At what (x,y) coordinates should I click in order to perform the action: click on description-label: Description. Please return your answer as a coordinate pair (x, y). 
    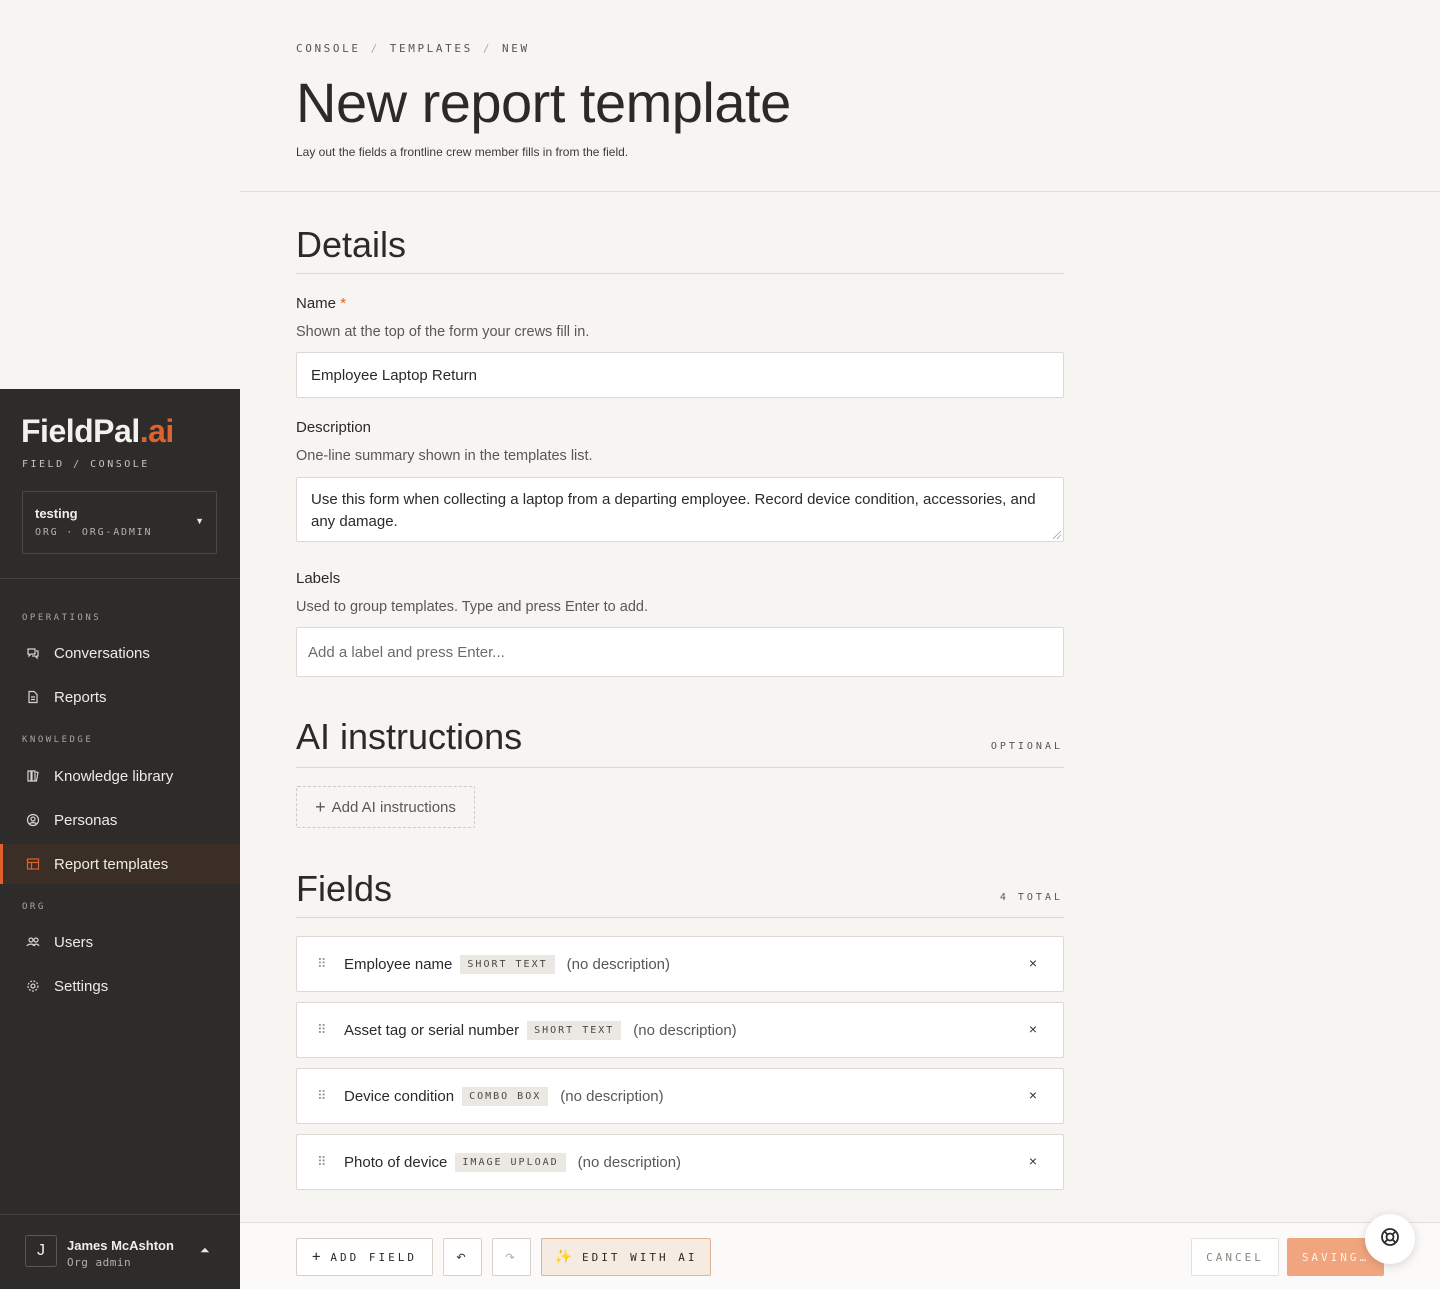
    Looking at the image, I should click on (334, 427).